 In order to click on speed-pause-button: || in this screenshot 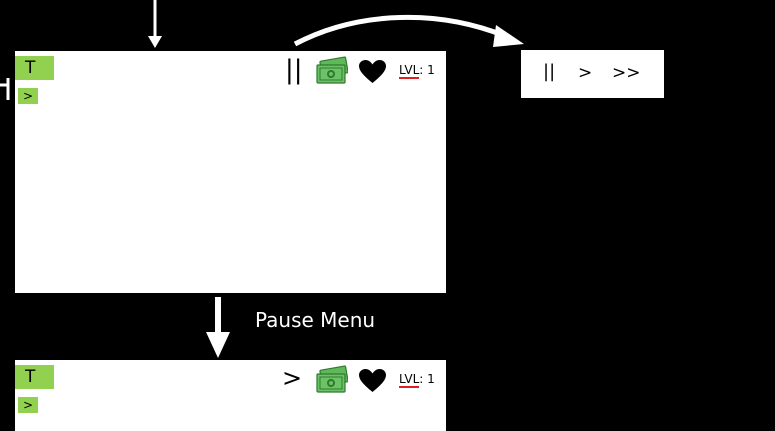, I will do `click(549, 71)`.